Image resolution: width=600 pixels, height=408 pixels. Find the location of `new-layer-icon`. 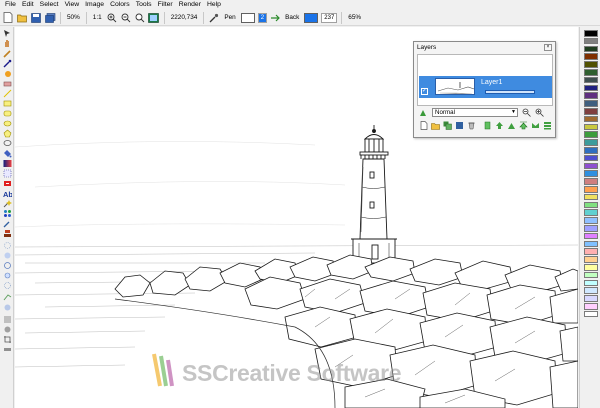

new-layer-icon is located at coordinates (423, 125).